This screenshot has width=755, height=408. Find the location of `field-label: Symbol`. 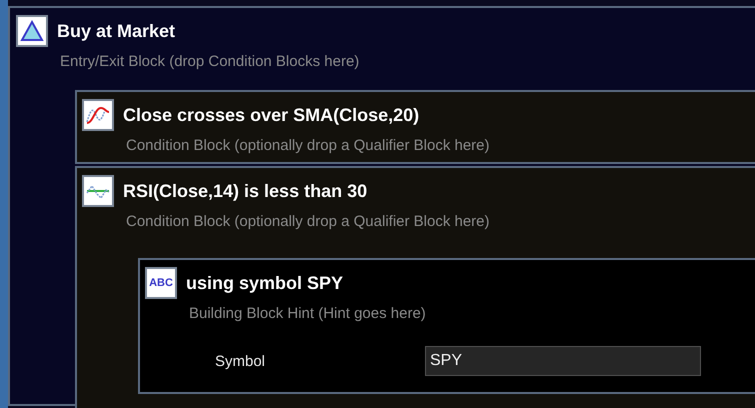

field-label: Symbol is located at coordinates (240, 361).